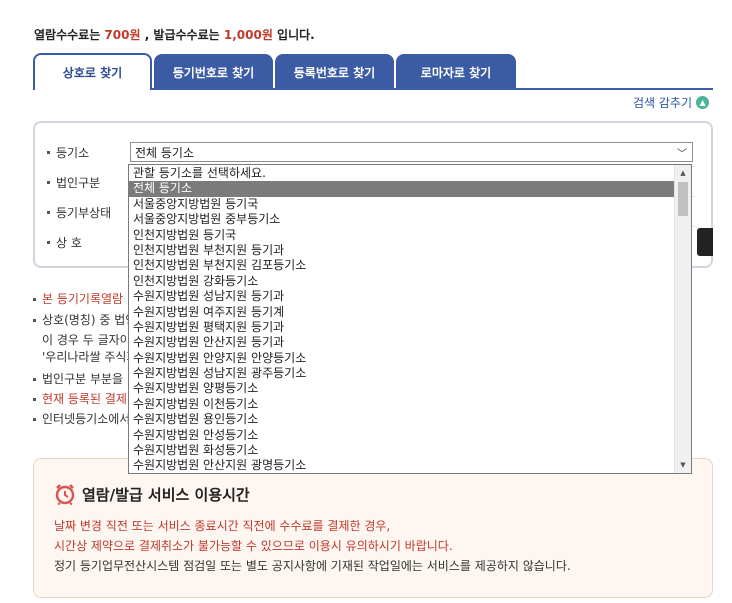 The height and width of the screenshot is (603, 732). What do you see at coordinates (401, 173) in the screenshot?
I see `registry-option: 관할 등기소를 선택하세요.` at bounding box center [401, 173].